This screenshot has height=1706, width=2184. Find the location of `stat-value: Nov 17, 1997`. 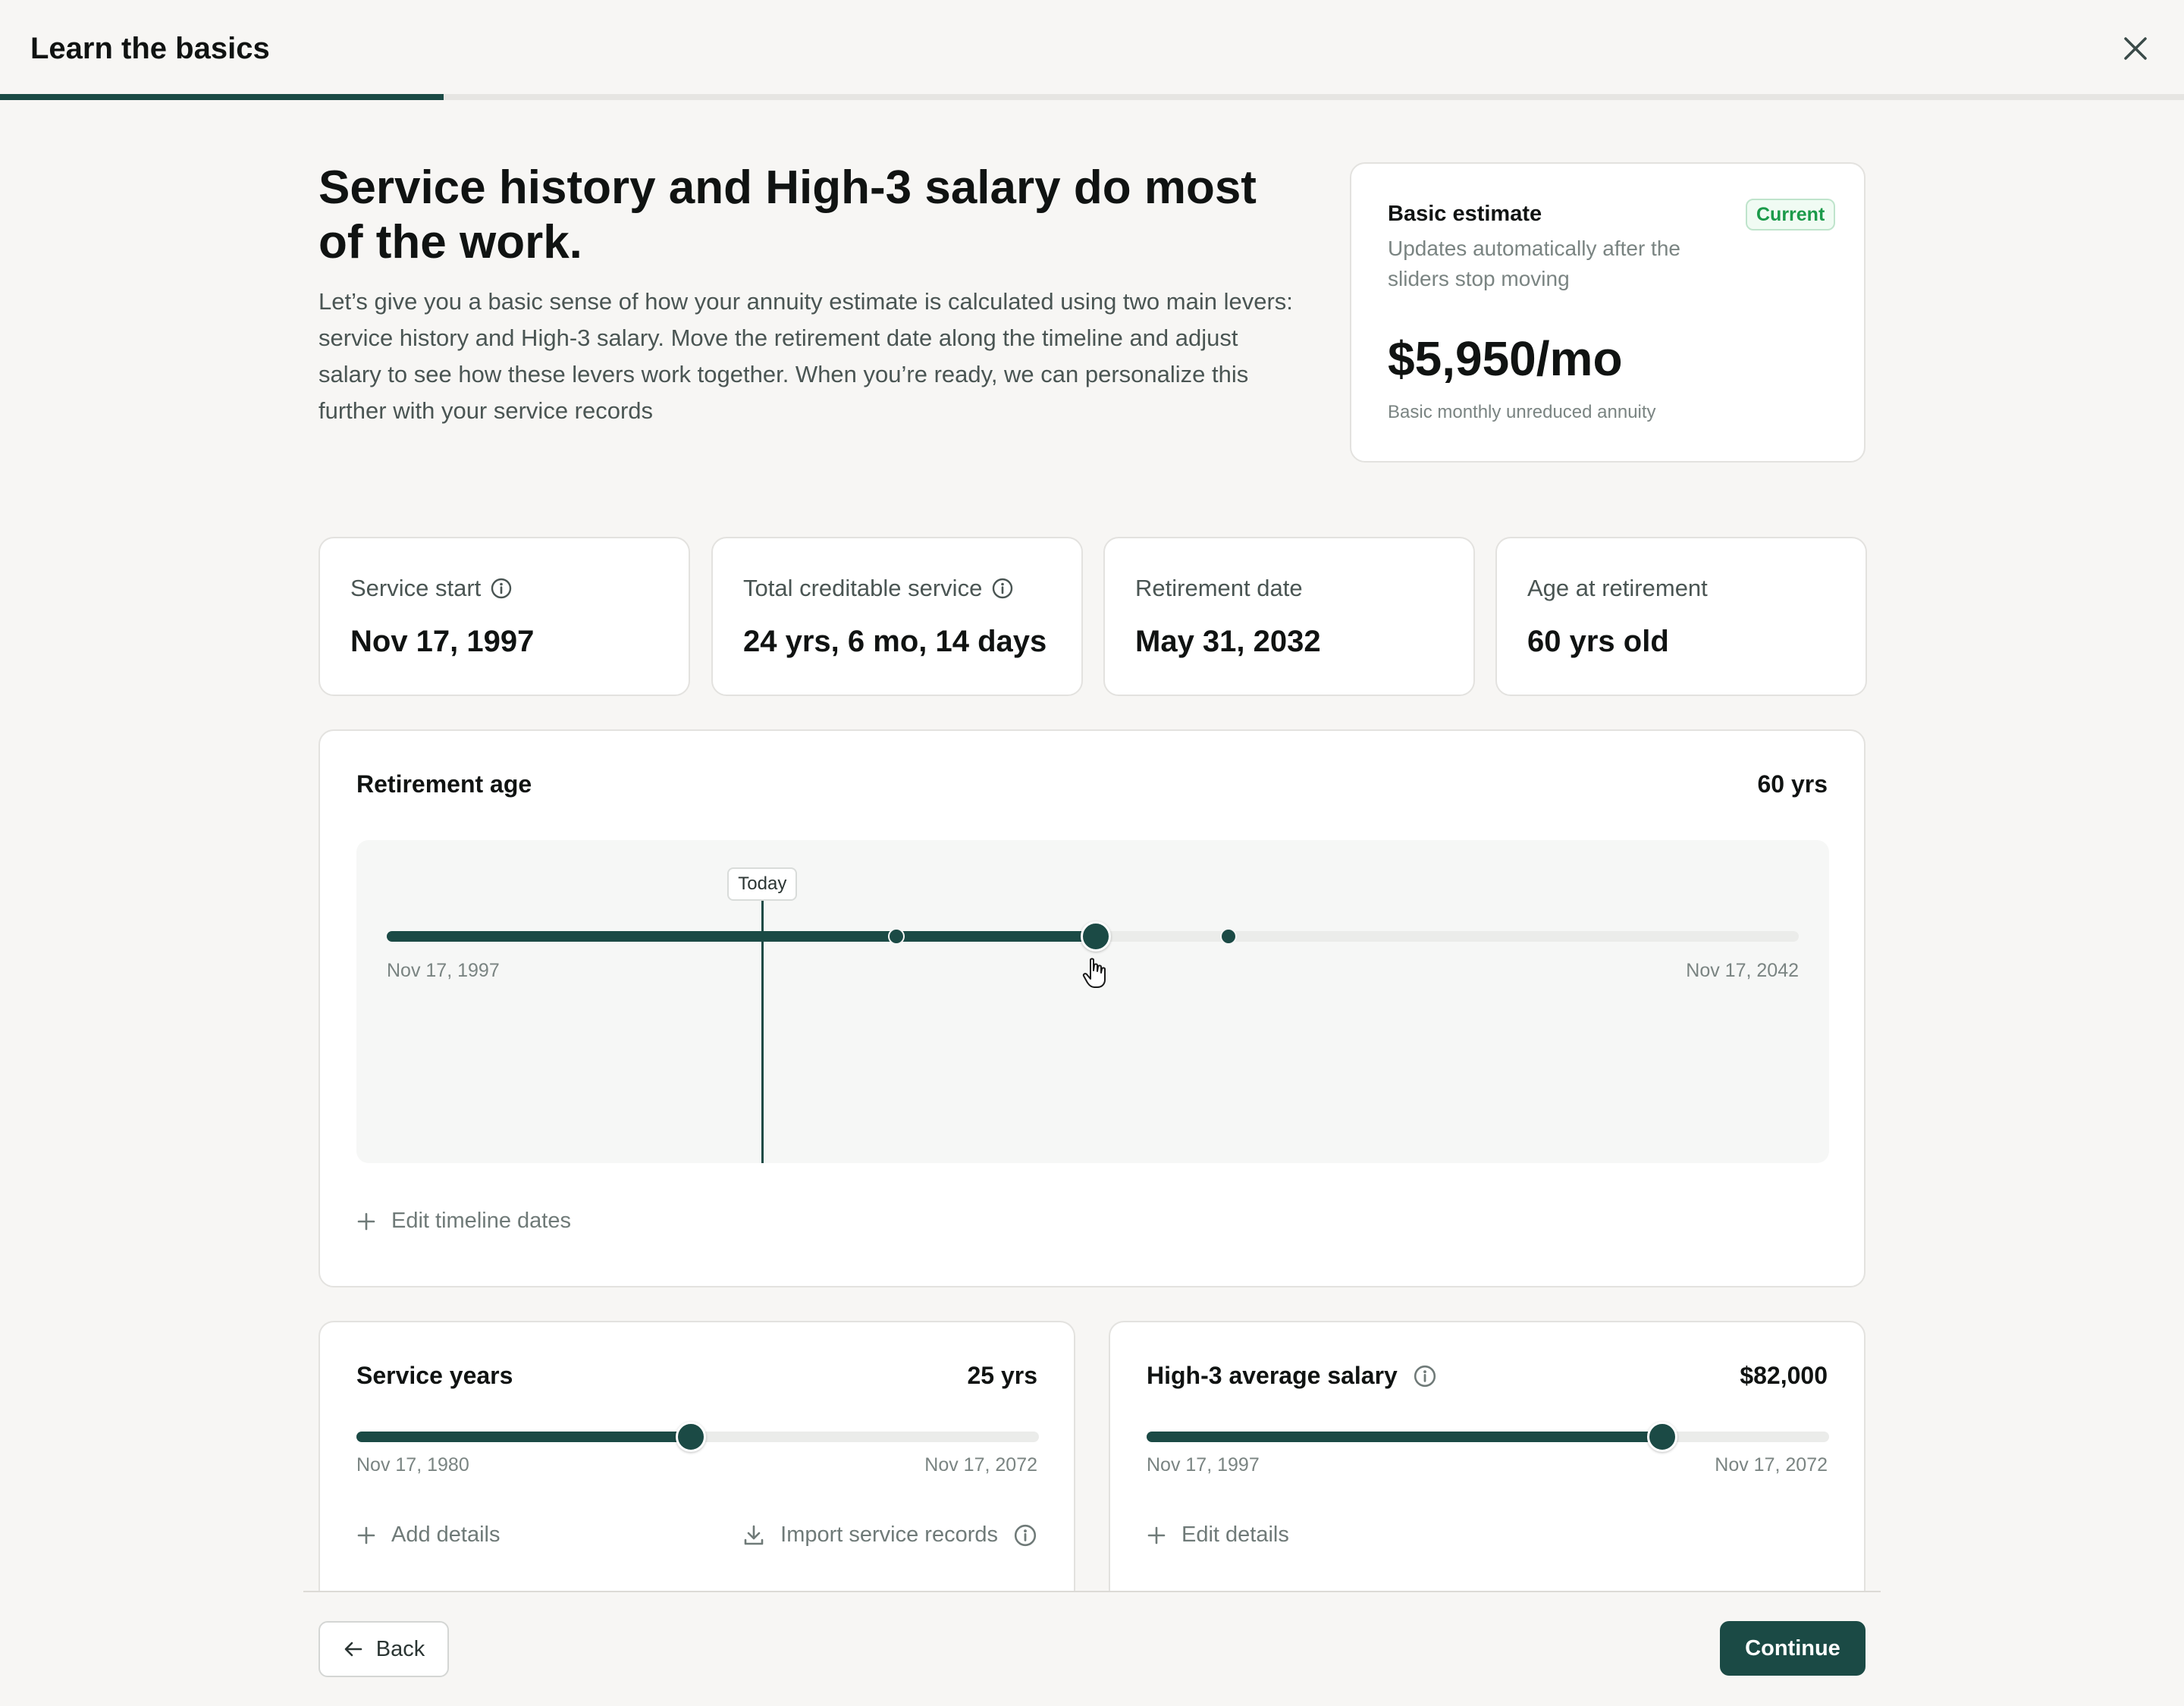

stat-value: Nov 17, 1997 is located at coordinates (442, 641).